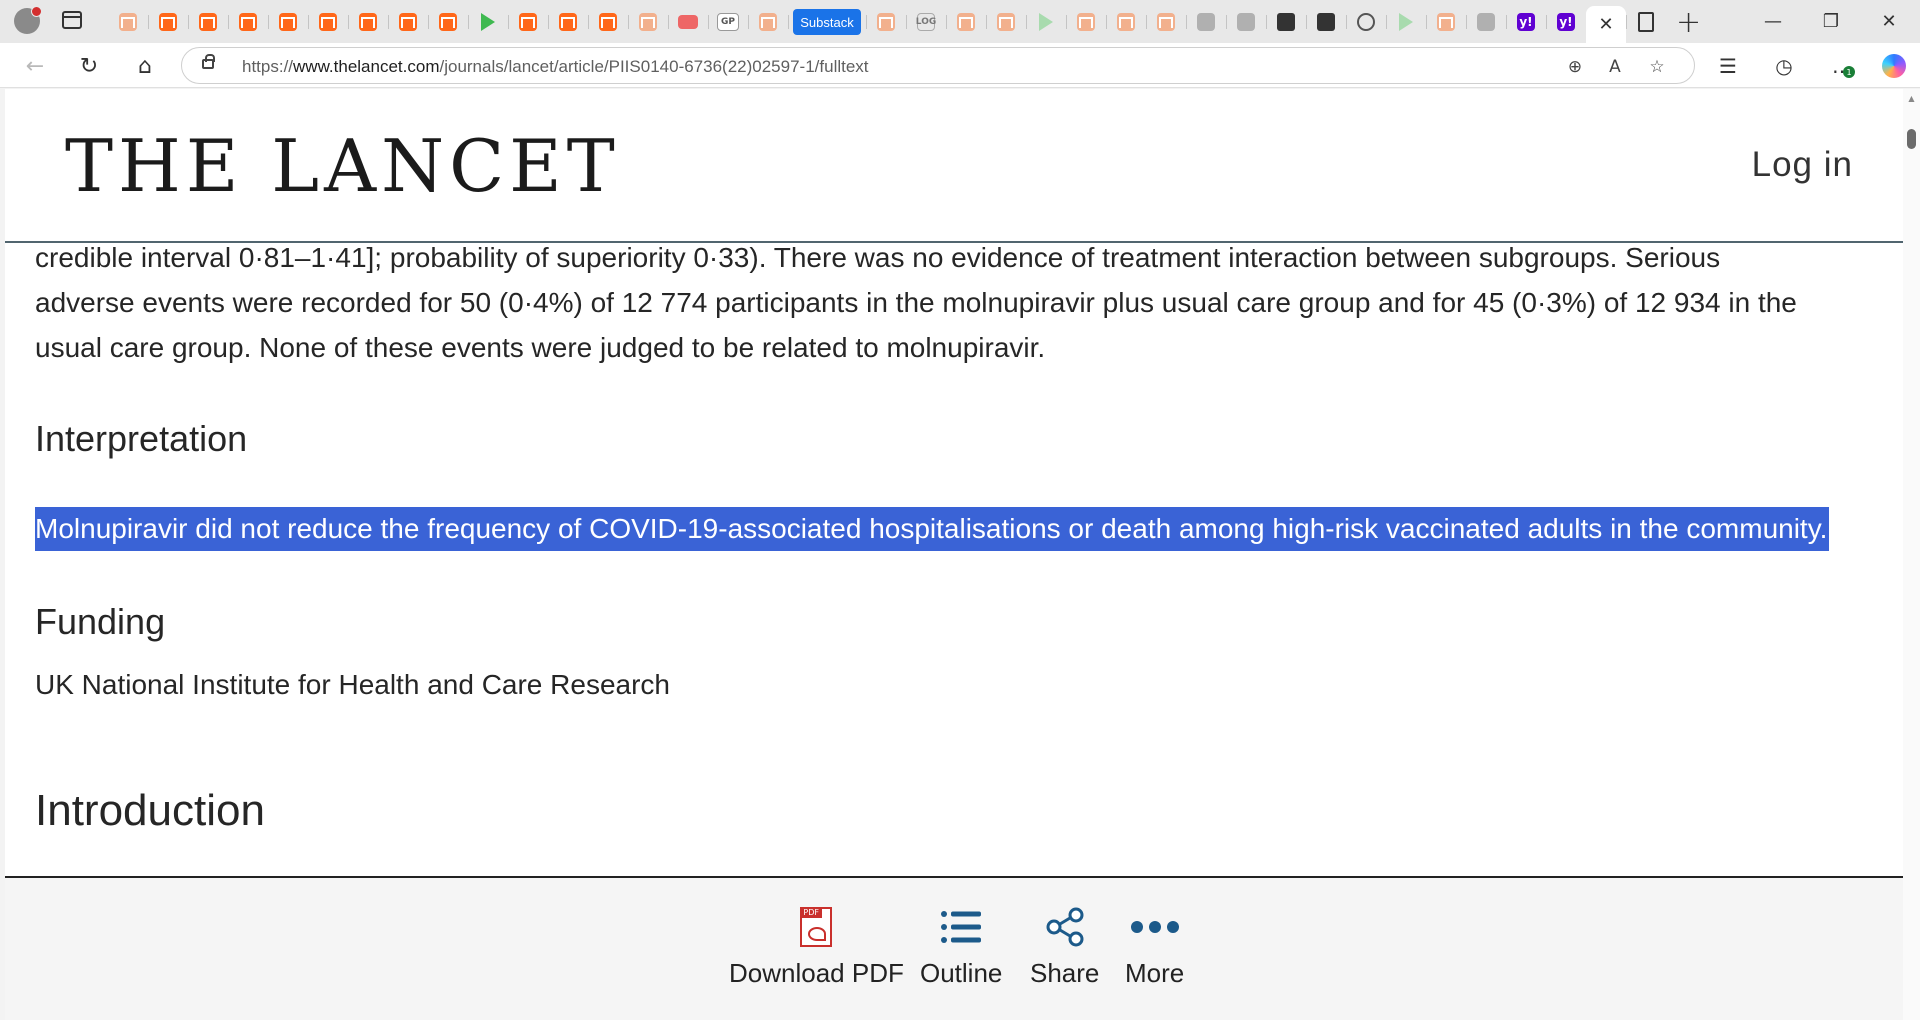  What do you see at coordinates (1911, 139) in the screenshot?
I see `scroll-thumb` at bounding box center [1911, 139].